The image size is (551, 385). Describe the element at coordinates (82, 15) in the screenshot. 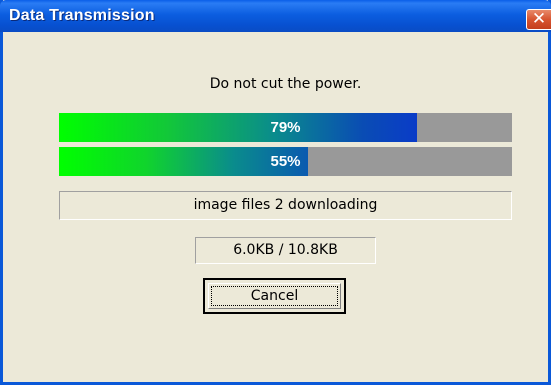

I see `window-title: Data Transmission` at that location.